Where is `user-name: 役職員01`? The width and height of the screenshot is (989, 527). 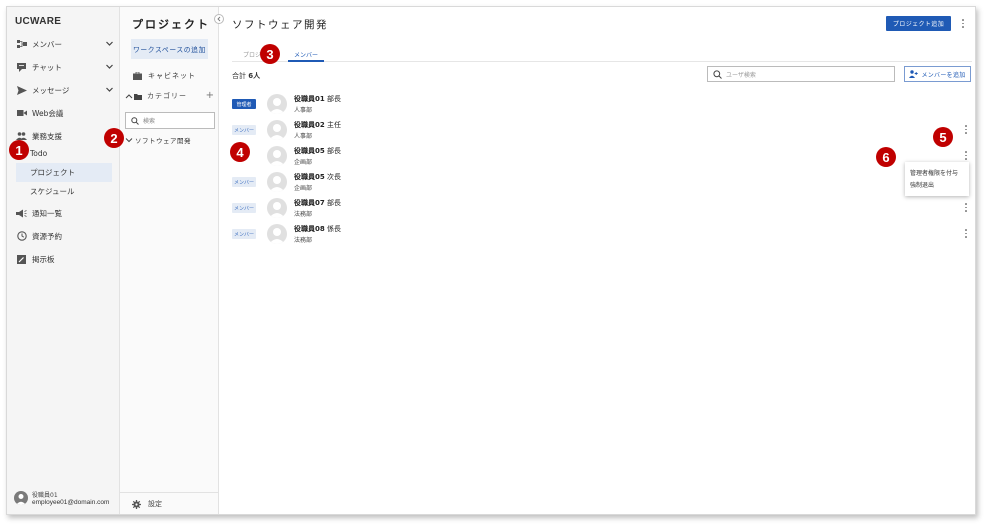
user-name: 役職員01 is located at coordinates (45, 495).